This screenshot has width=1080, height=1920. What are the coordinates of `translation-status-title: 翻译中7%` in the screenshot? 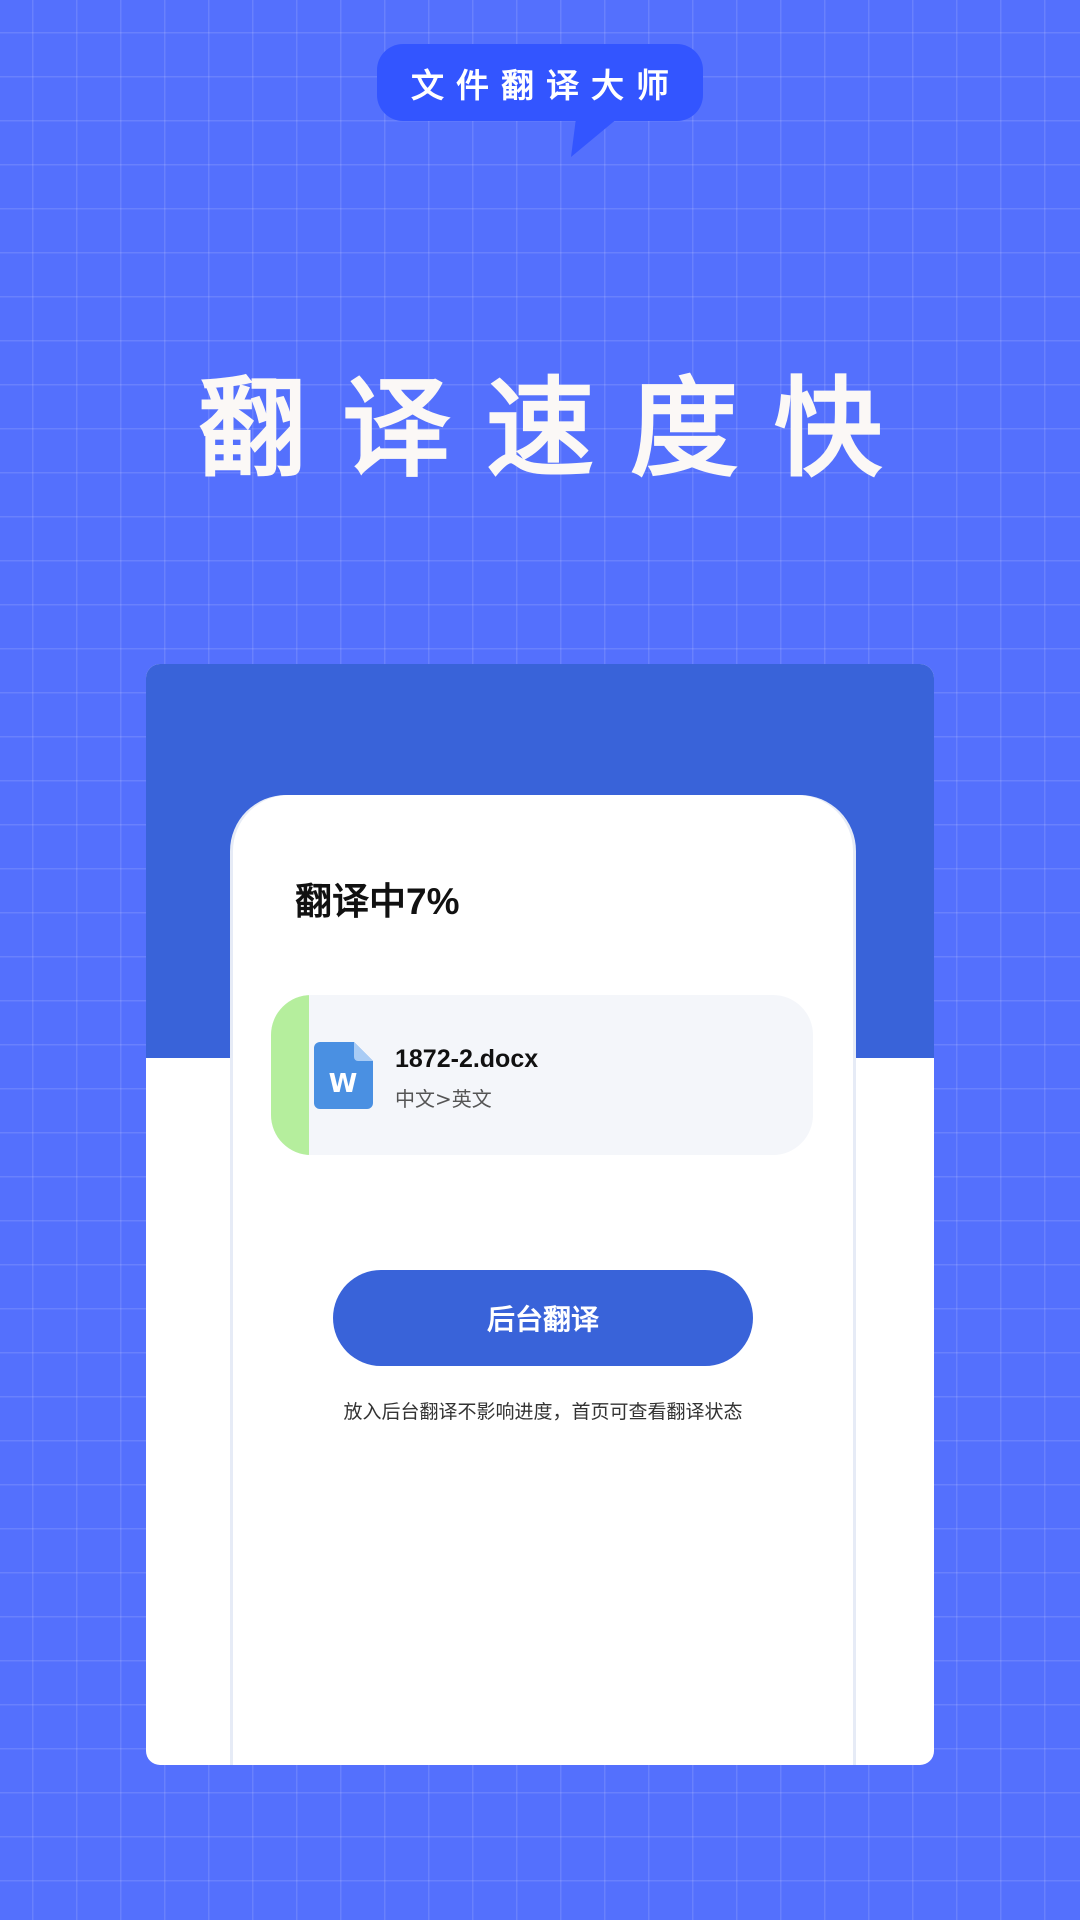 It's located at (377, 901).